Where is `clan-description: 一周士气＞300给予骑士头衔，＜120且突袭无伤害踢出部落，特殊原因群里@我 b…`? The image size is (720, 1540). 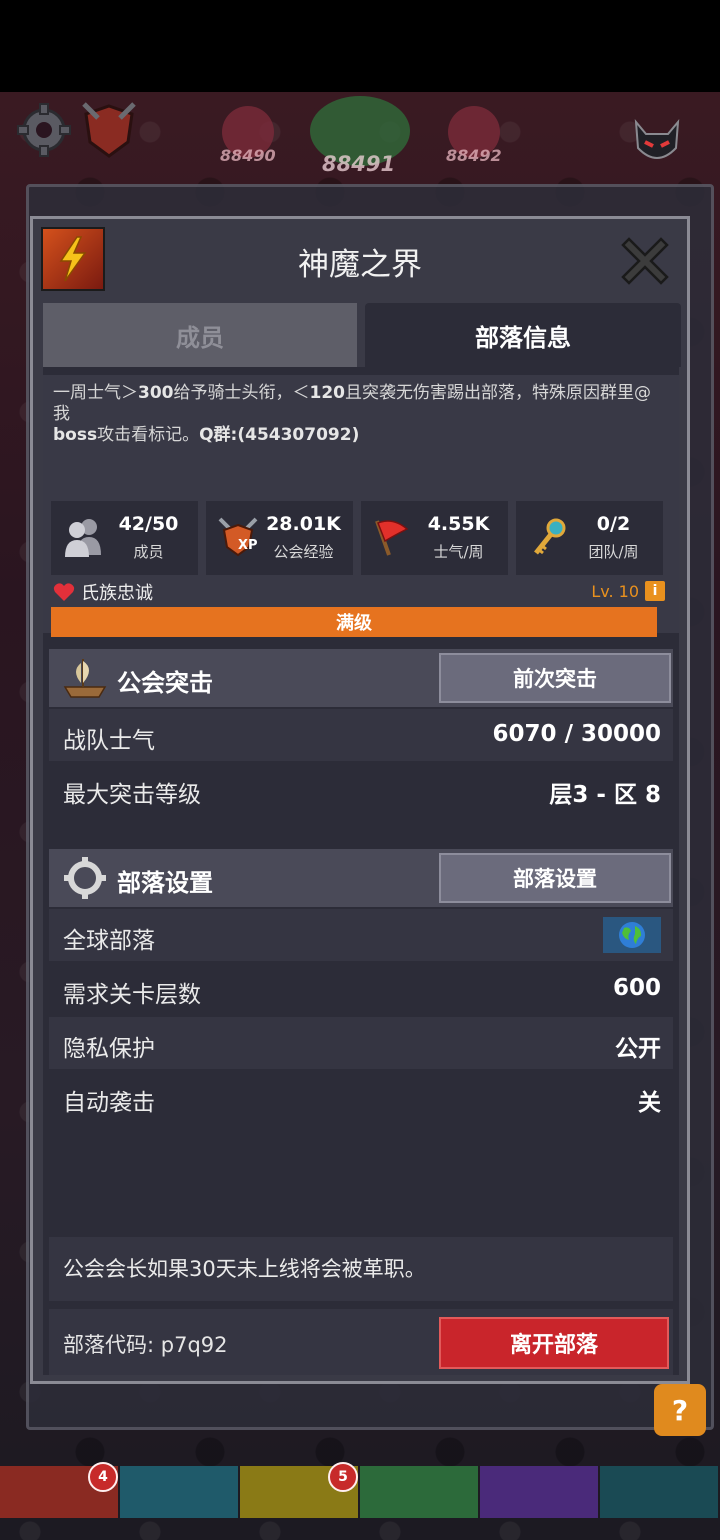
clan-description: 一周士气＞300给予骑士头衔，＜120且突袭无伤害踢出部落，特殊原因群里@我 b… is located at coordinates (359, 414).